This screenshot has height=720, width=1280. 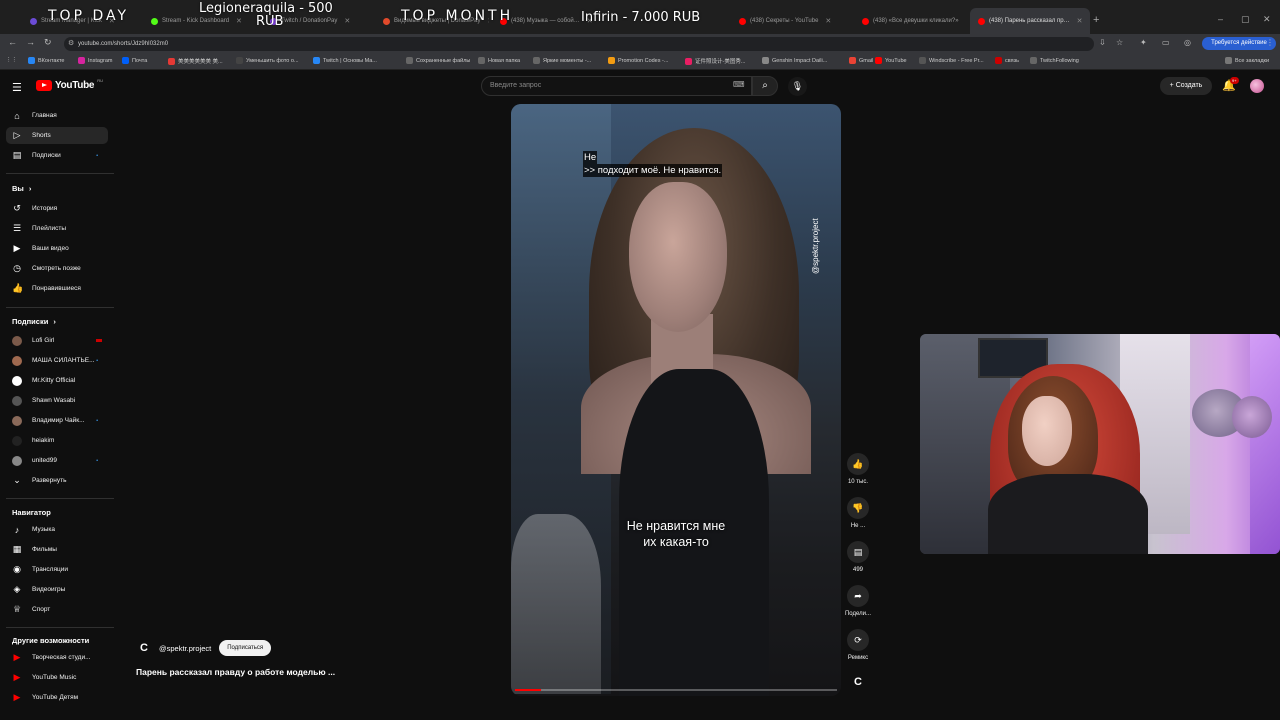 I want to click on minimize-icon: –, so click(x=1220, y=19).